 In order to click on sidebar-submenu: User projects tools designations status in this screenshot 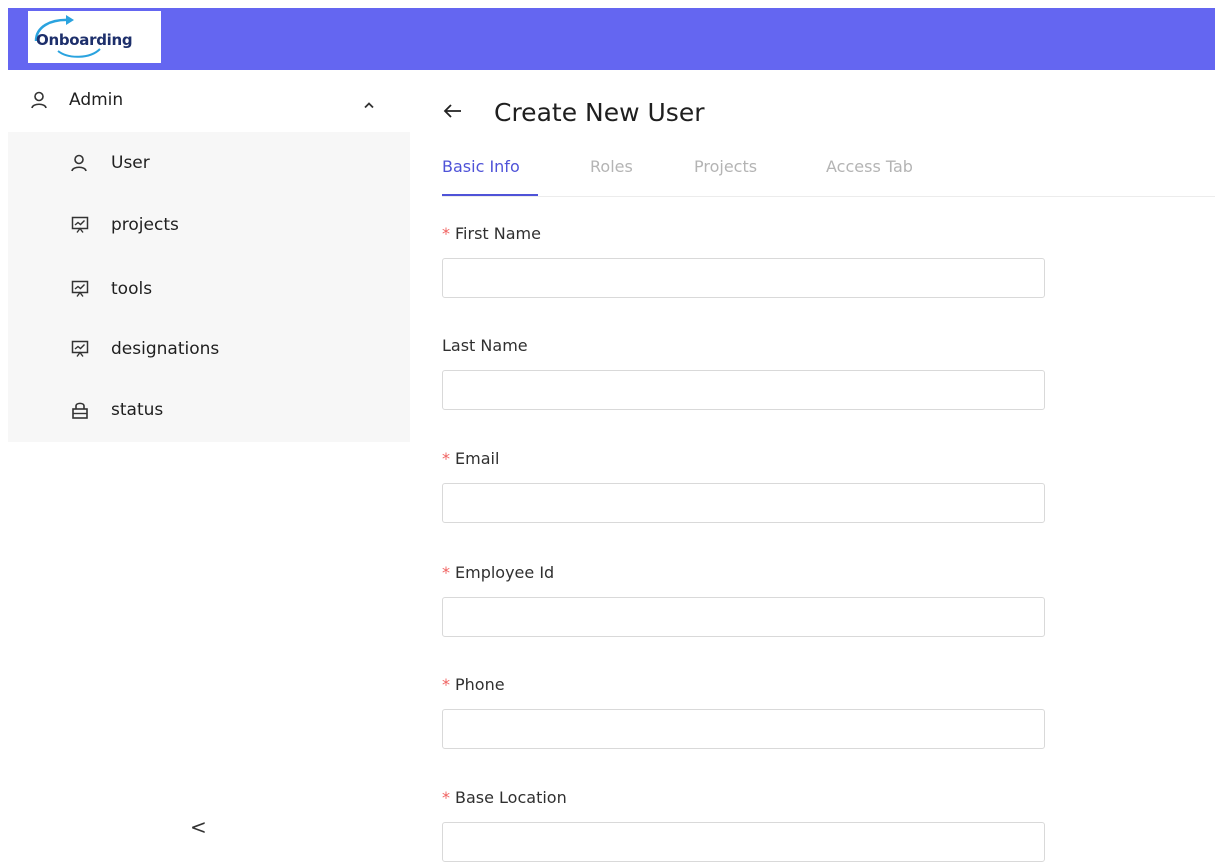, I will do `click(209, 287)`.